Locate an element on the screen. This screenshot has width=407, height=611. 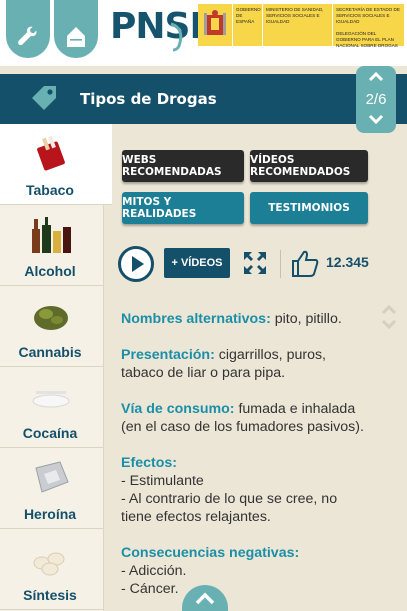
gobierno-label: GOBIERNO DE ESPAÑA is located at coordinates (247, 25).